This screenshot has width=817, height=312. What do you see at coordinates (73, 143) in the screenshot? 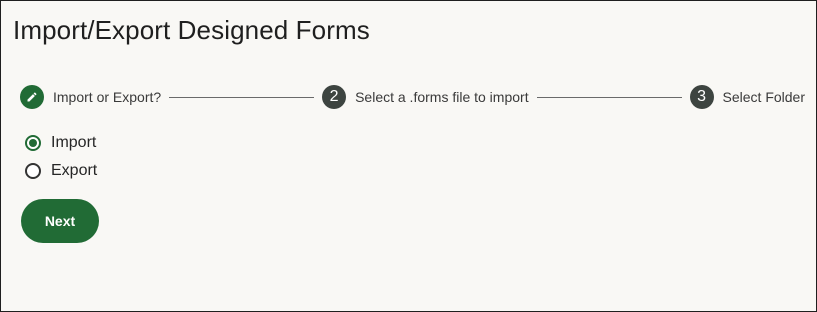
I see `import-option-label: Import` at bounding box center [73, 143].